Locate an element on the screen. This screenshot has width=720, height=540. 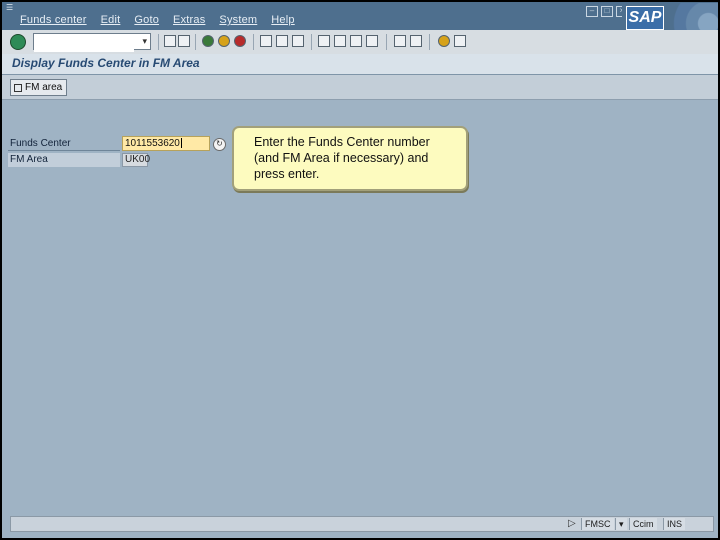
system-menu-icon: ☰ is located at coordinates (11, 8).